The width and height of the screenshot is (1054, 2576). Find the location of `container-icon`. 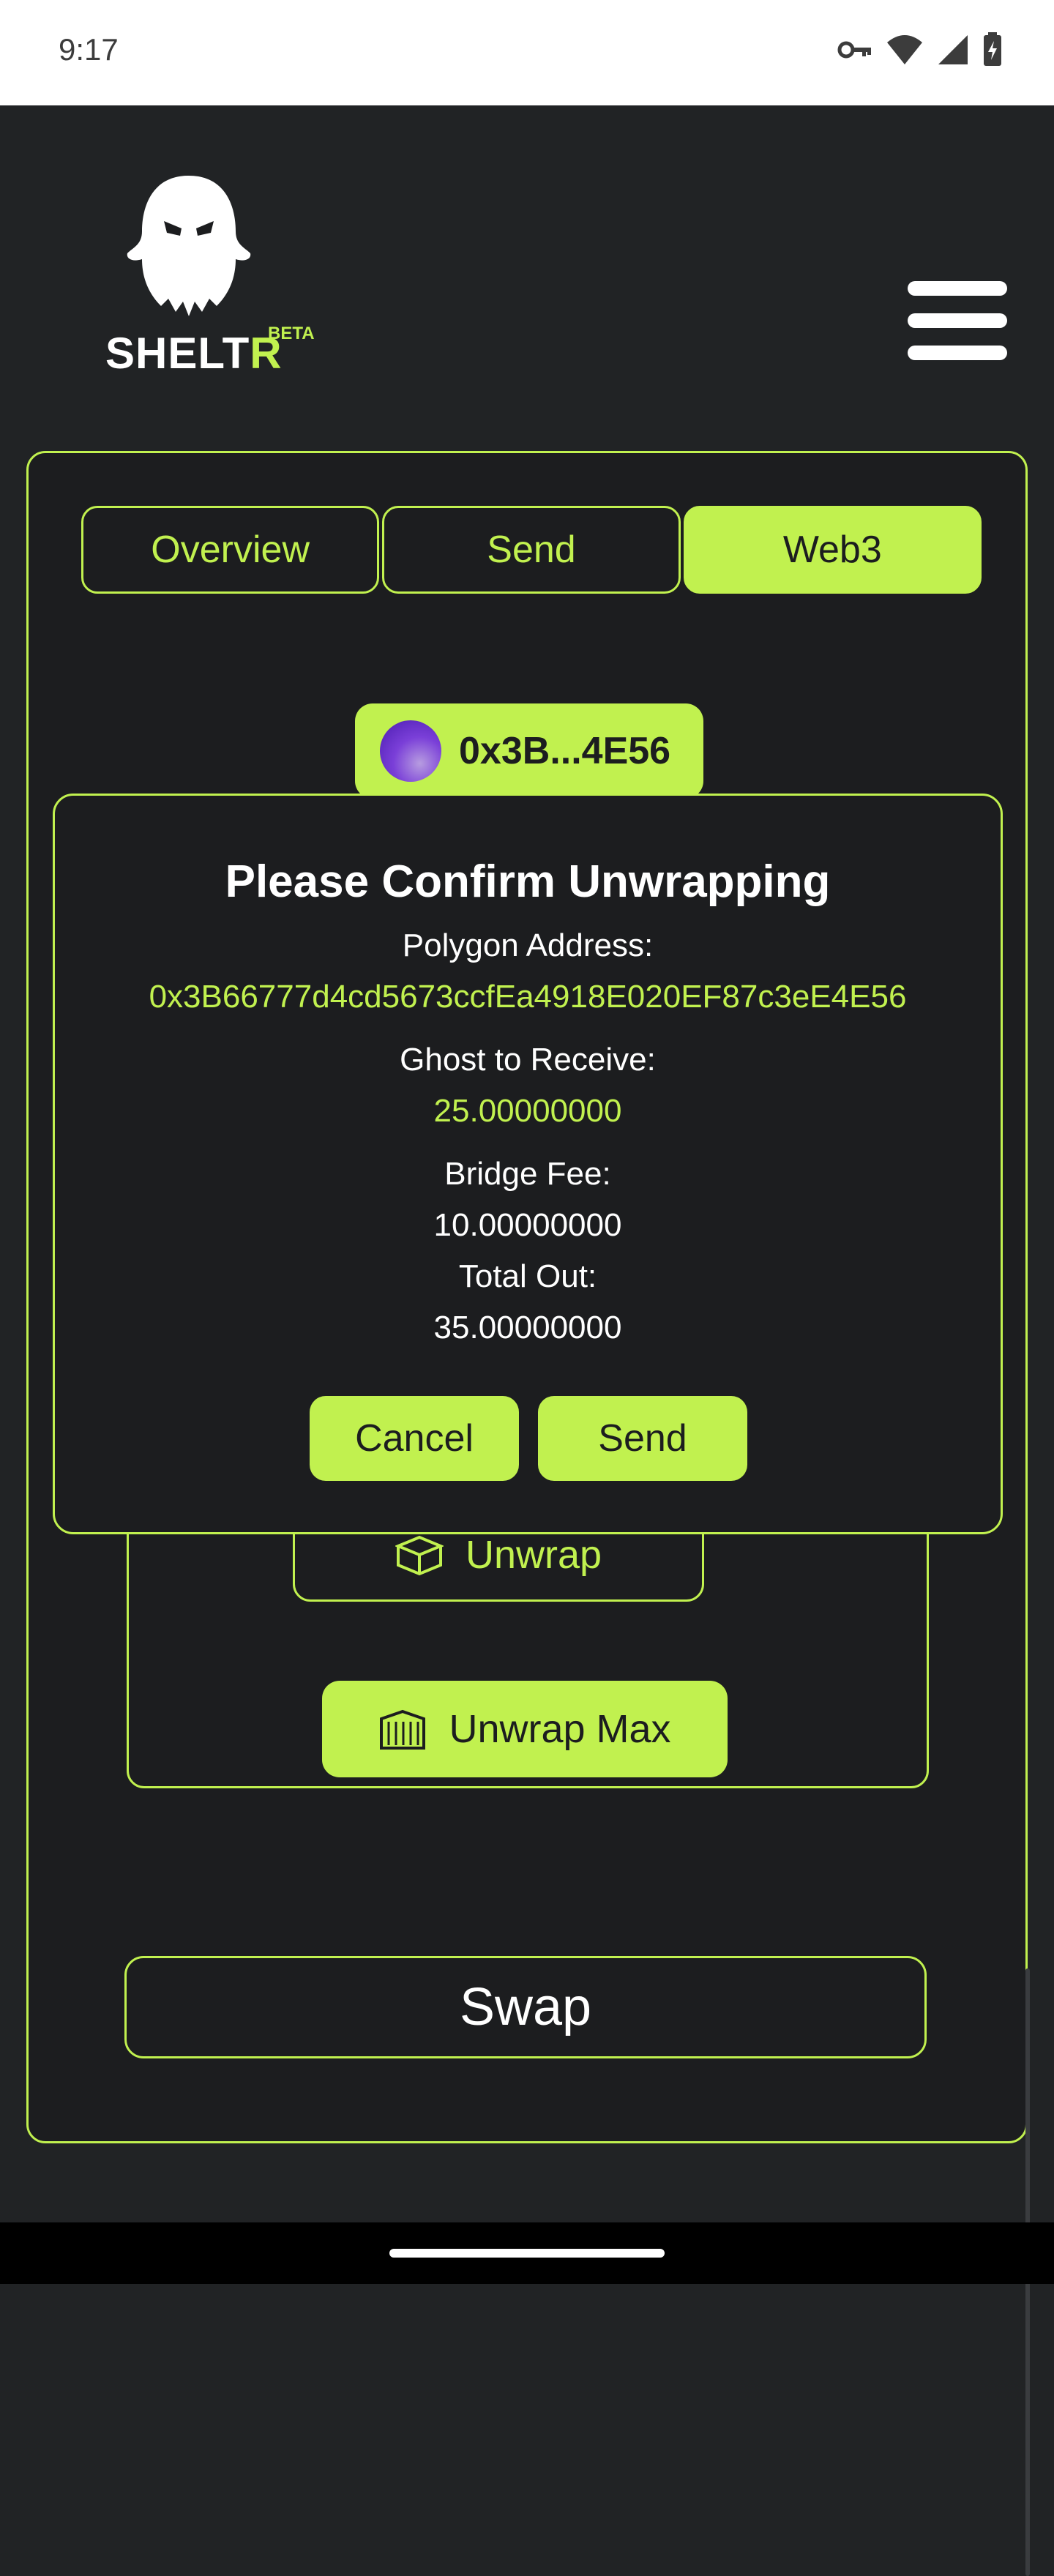

container-icon is located at coordinates (403, 1729).